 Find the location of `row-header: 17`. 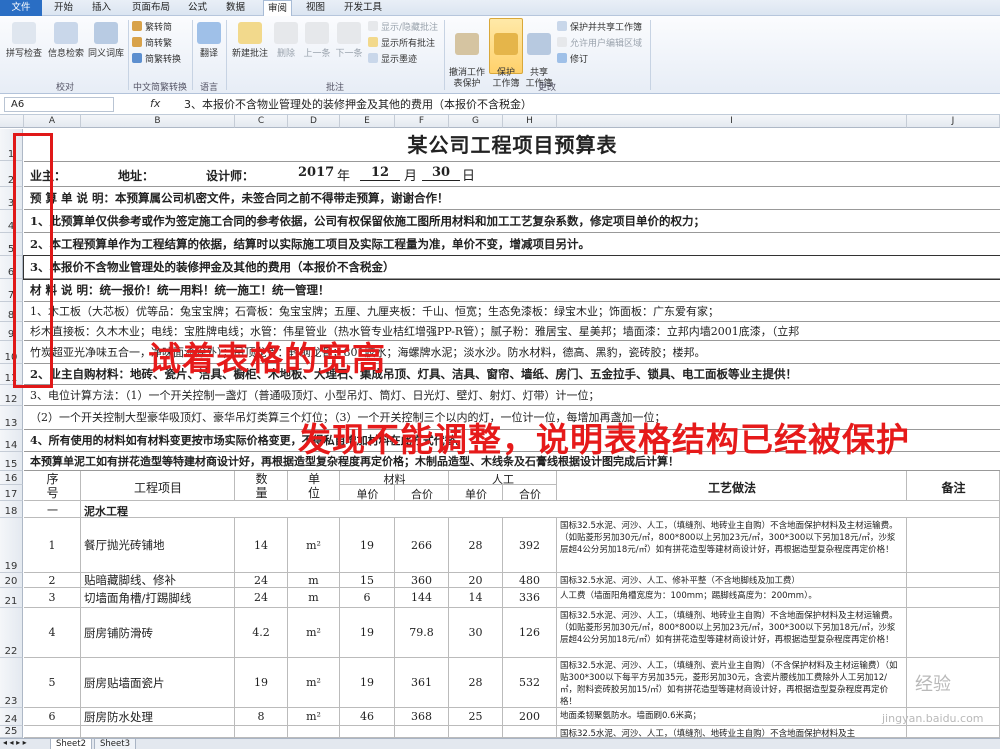

row-header: 17 is located at coordinates (11, 493).